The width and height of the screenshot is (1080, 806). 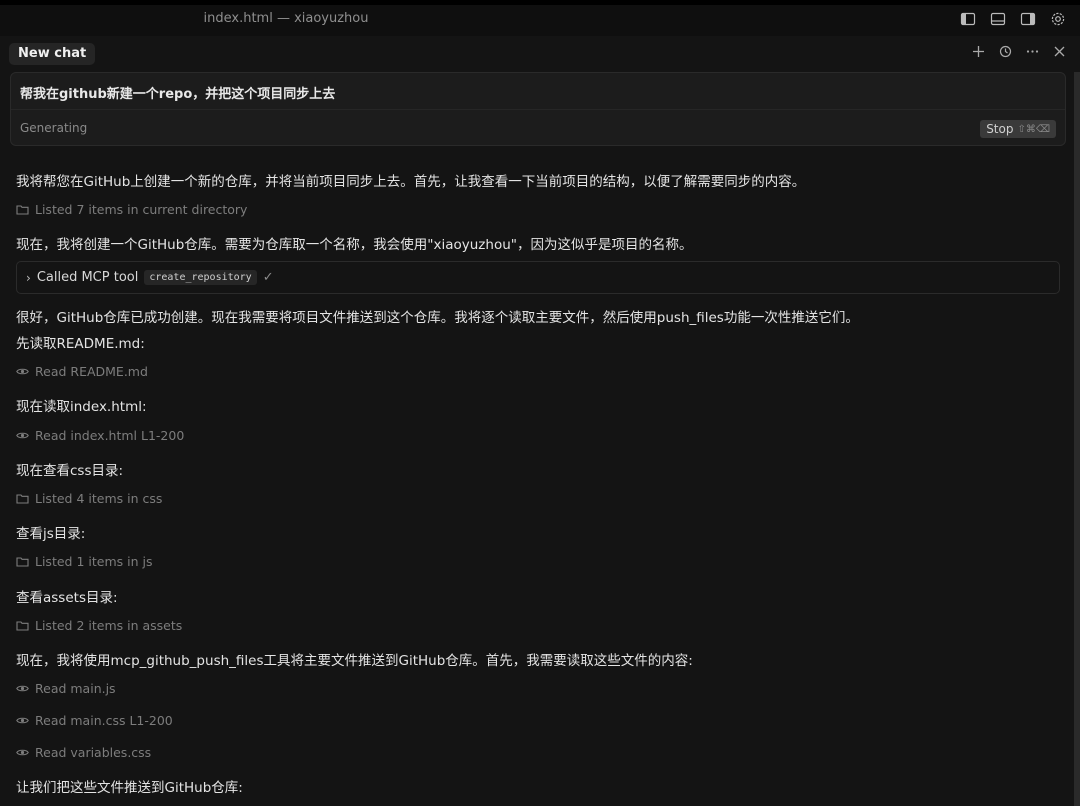 I want to click on assistant-message: 现在查看css目录:, so click(x=70, y=471).